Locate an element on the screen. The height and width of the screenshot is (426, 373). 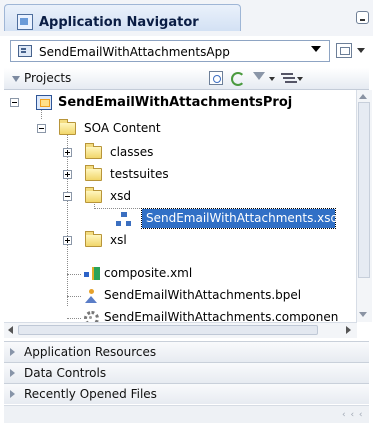
minimize-icon is located at coordinates (362, 17).